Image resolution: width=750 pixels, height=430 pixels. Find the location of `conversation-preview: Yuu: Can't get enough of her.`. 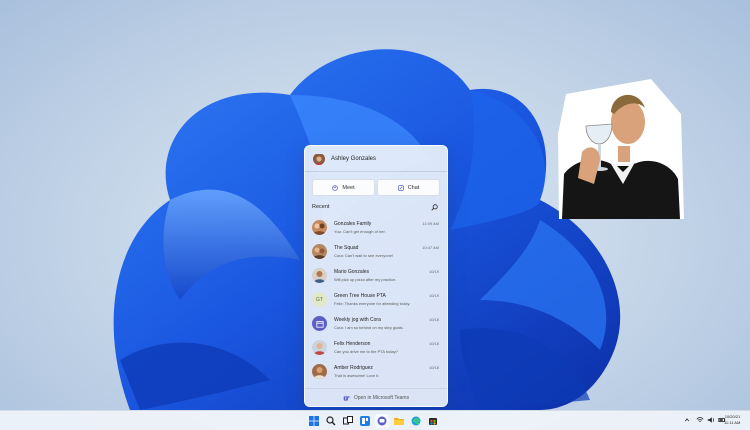

conversation-preview: Yuu: Can't get enough of her. is located at coordinates (360, 231).